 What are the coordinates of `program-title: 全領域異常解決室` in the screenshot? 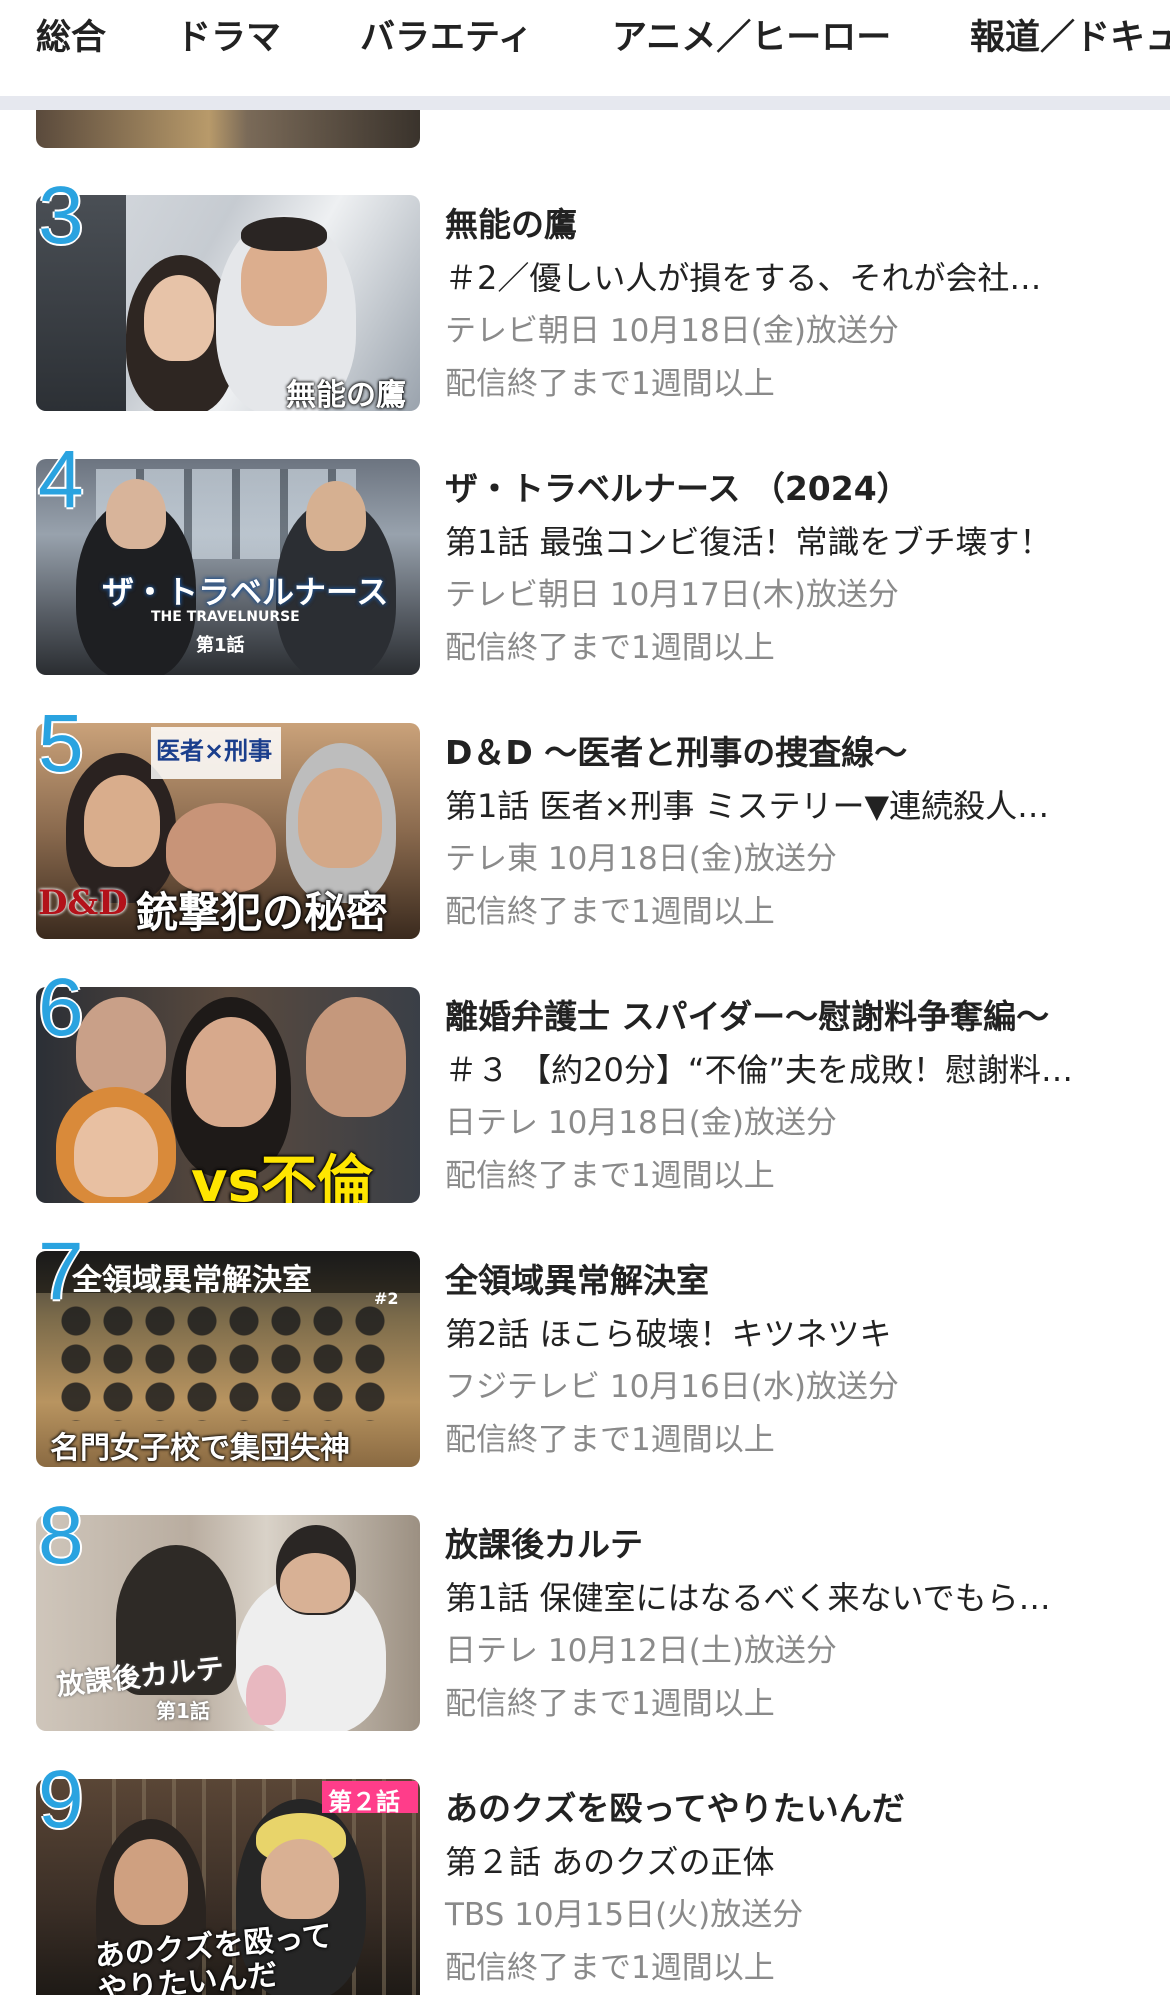 It's located at (795, 1281).